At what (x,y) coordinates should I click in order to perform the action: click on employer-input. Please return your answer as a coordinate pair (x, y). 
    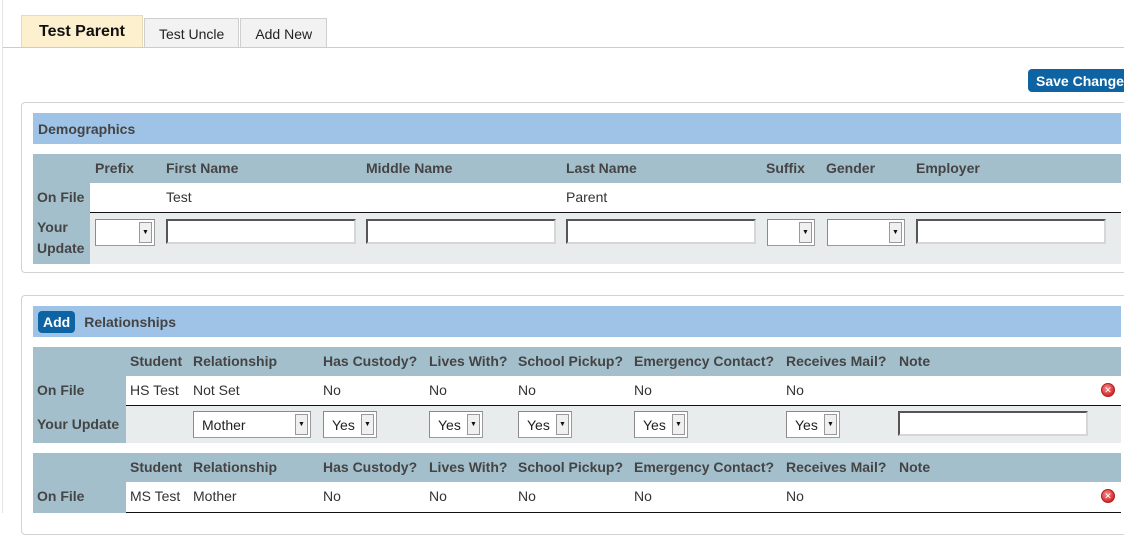
    Looking at the image, I should click on (1011, 231).